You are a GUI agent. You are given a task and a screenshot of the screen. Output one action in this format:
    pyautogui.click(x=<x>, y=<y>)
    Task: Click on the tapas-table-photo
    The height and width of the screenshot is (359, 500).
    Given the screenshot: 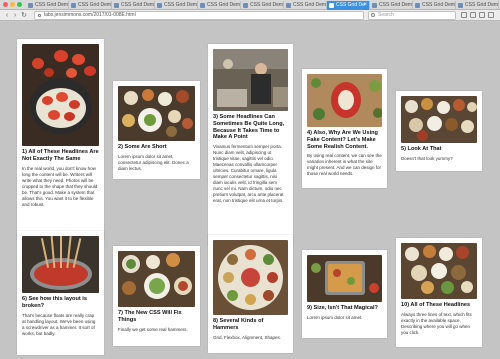 What is the action you would take?
    pyautogui.click(x=439, y=119)
    